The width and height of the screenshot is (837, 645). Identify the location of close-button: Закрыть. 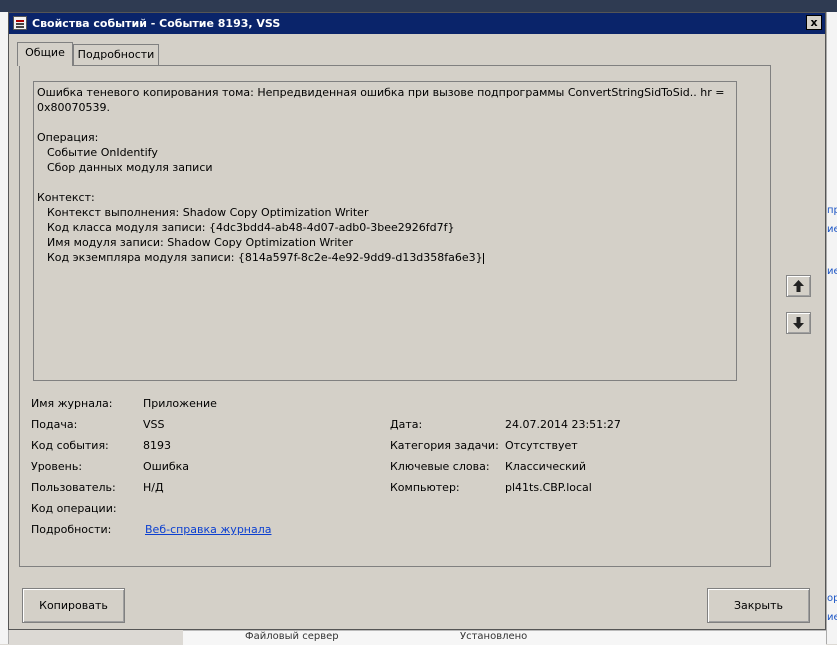
(758, 605).